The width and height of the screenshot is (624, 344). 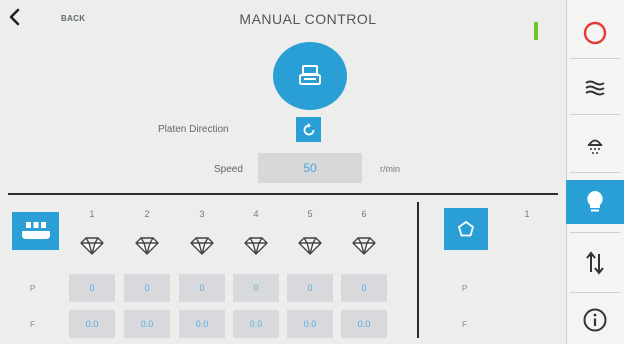 I want to click on power-button, so click(x=595, y=33).